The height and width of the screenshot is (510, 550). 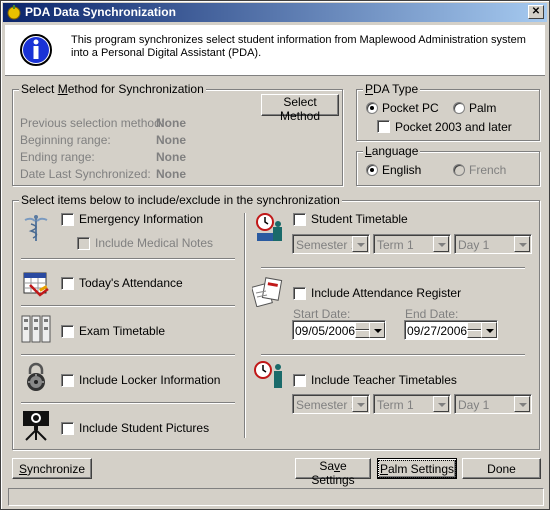 What do you see at coordinates (383, 126) in the screenshot?
I see `pocket2003-checkbox` at bounding box center [383, 126].